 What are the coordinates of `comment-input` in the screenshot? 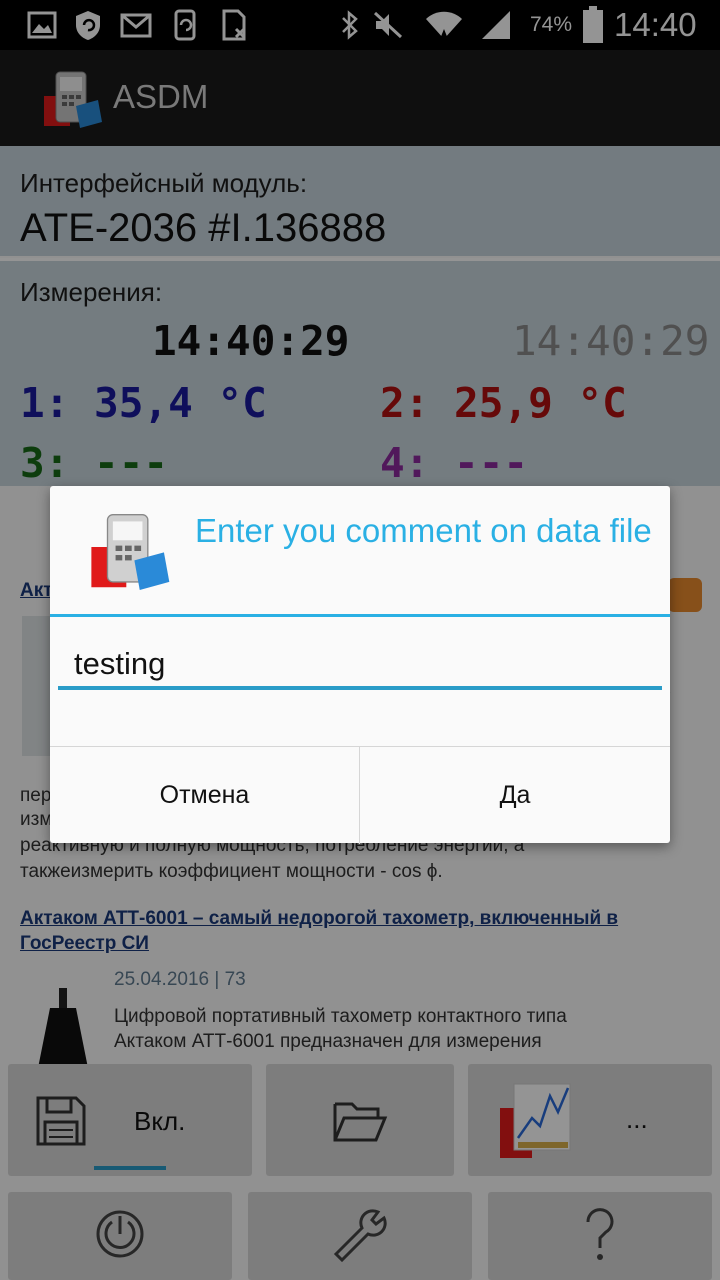 It's located at (360, 664).